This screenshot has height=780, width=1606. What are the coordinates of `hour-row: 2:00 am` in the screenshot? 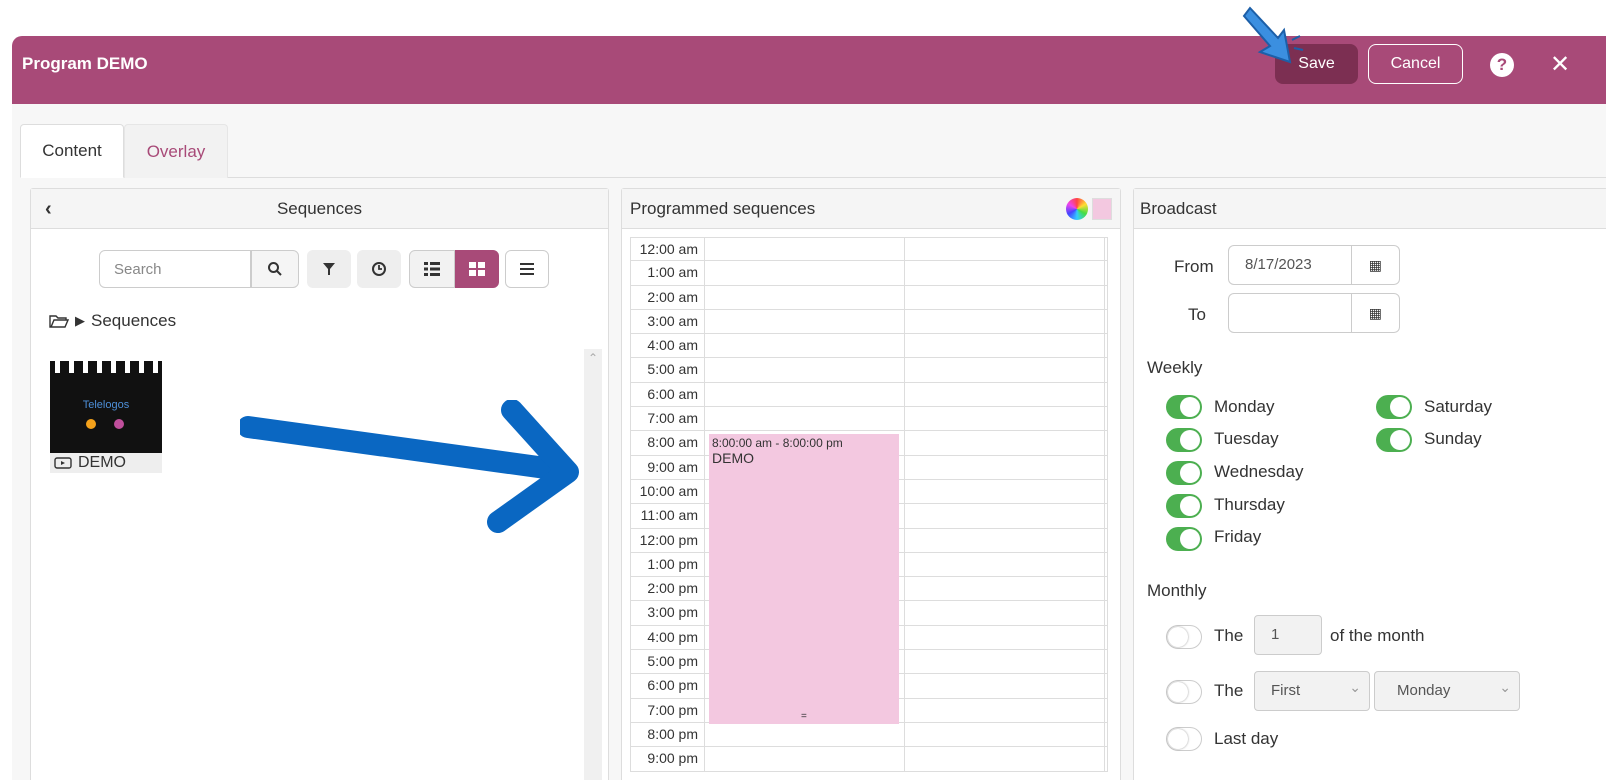 It's located at (869, 297).